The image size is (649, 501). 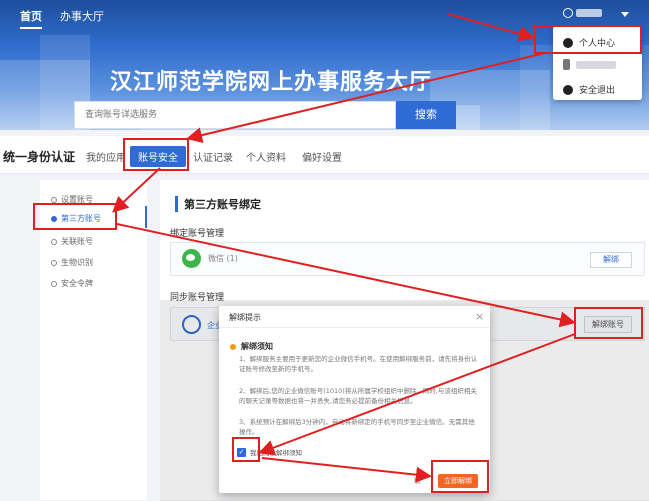 I want to click on highlight-unbind-button, so click(x=608, y=323).